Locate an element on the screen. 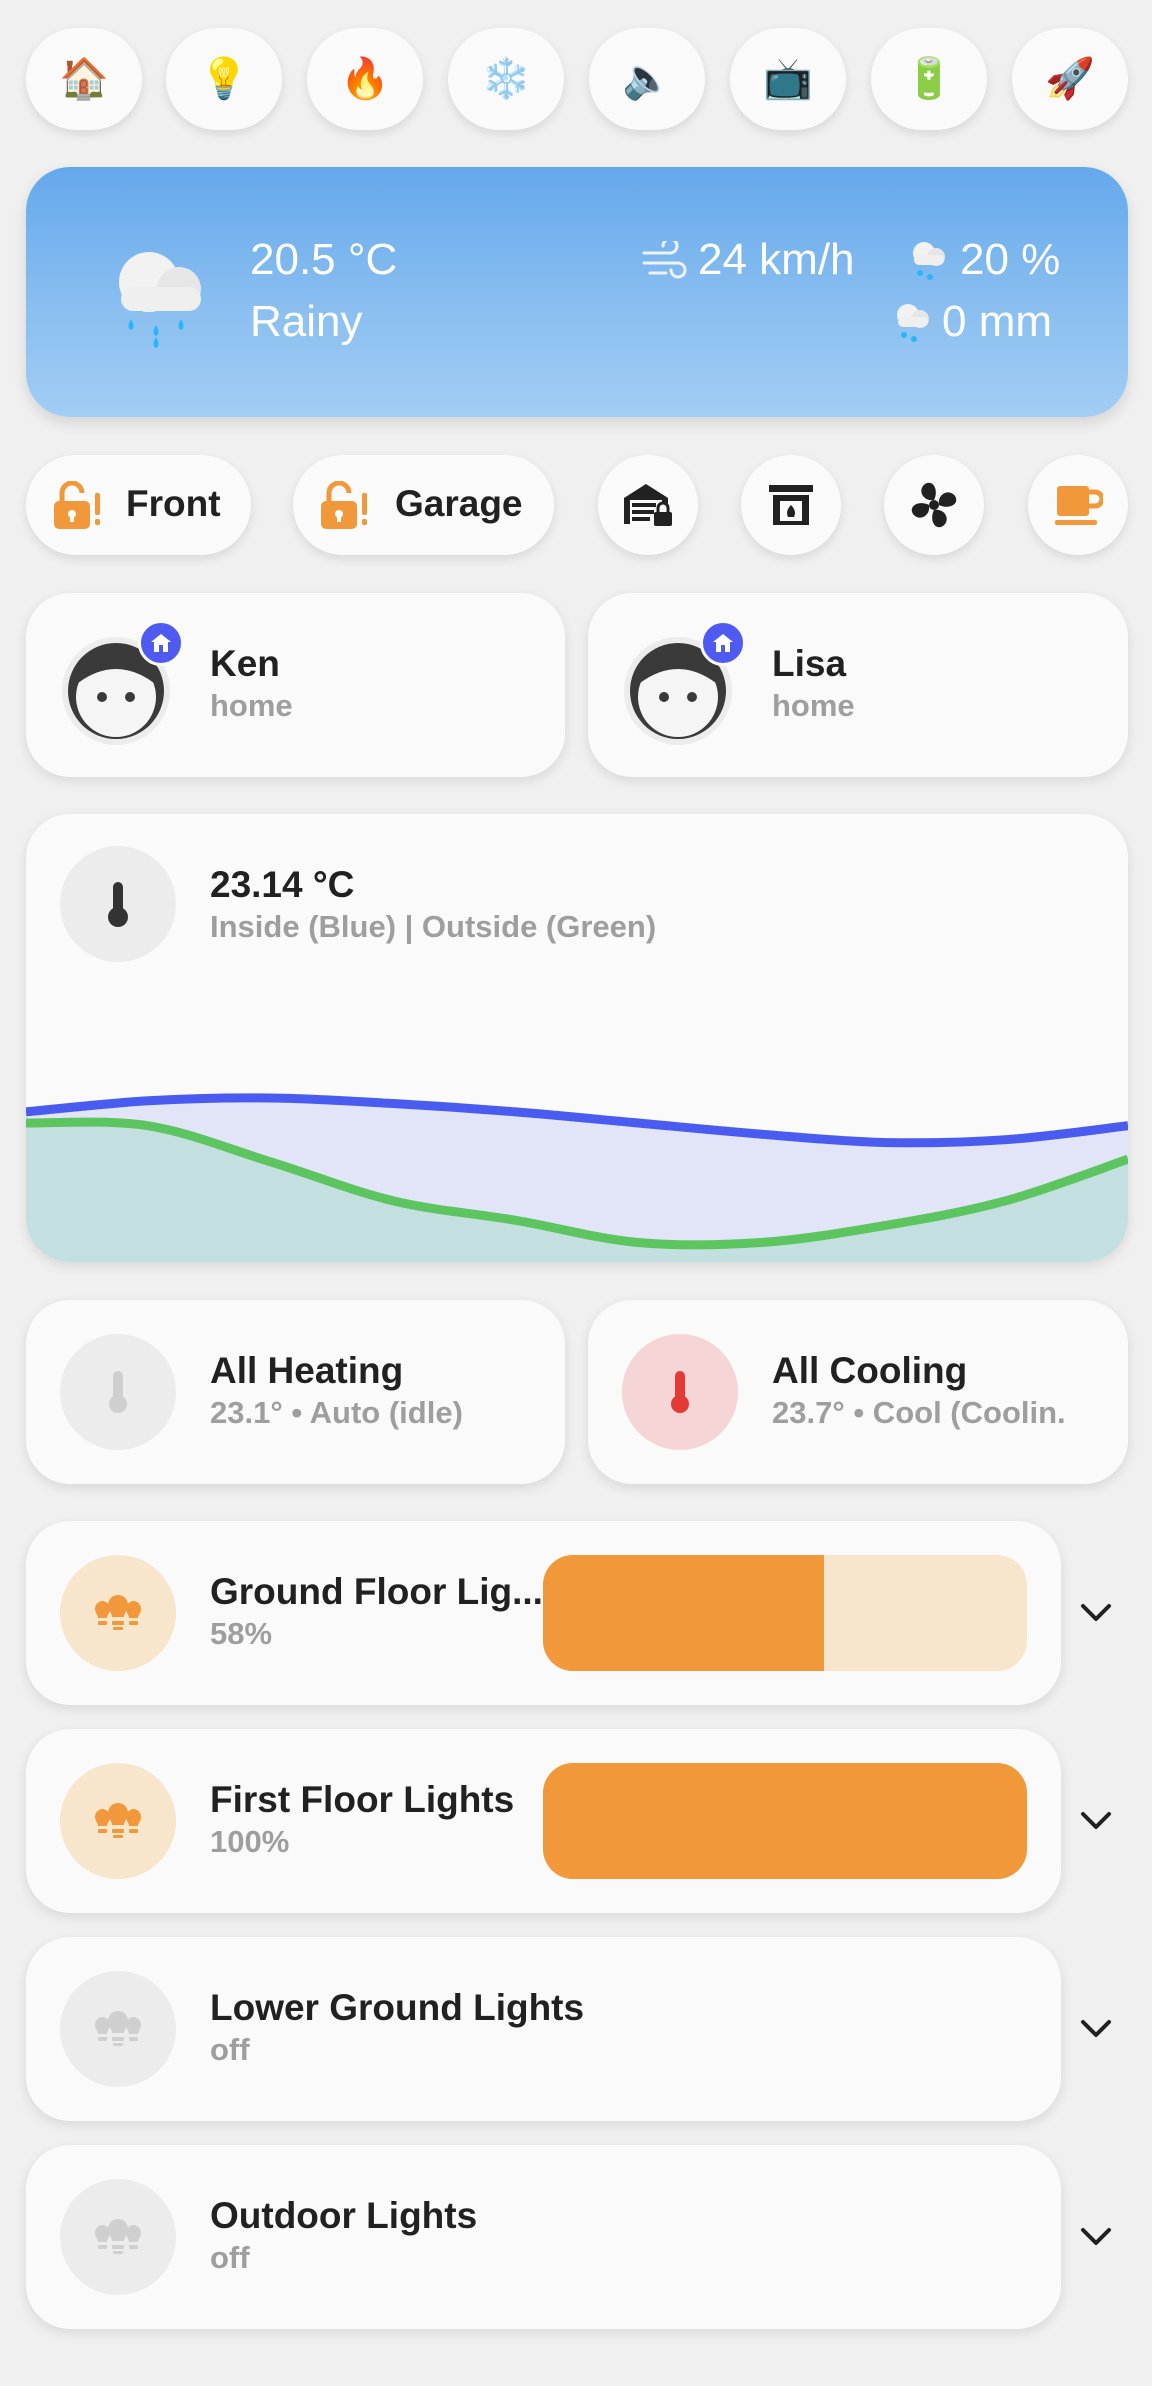  battery-button: 🔋 is located at coordinates (929, 79).